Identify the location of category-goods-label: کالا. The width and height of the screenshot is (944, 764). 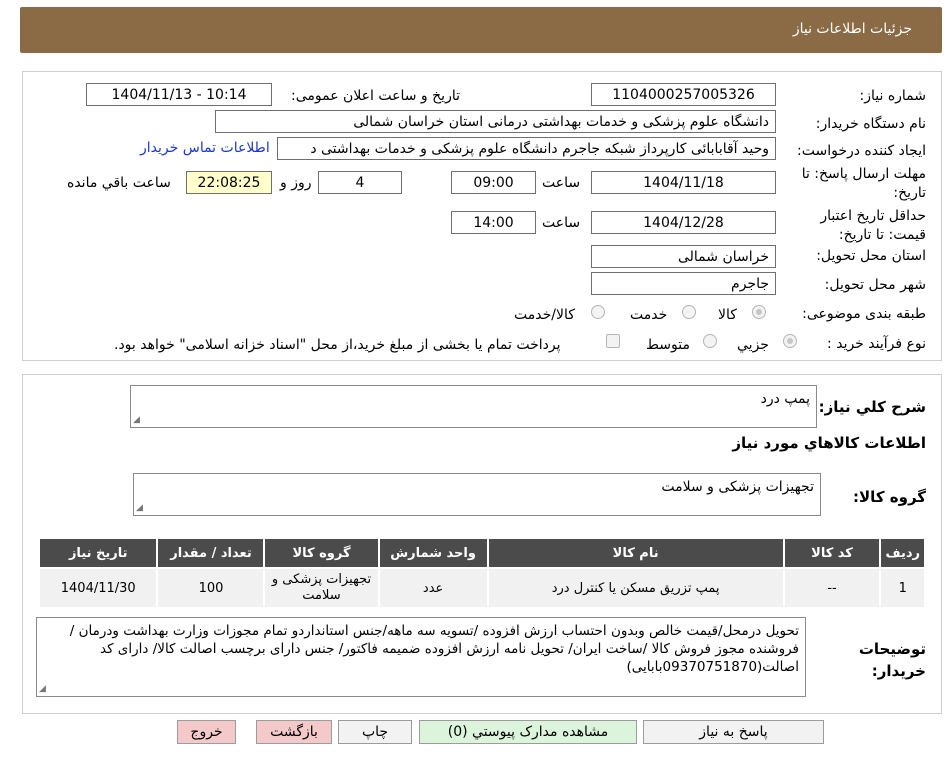
(727, 315).